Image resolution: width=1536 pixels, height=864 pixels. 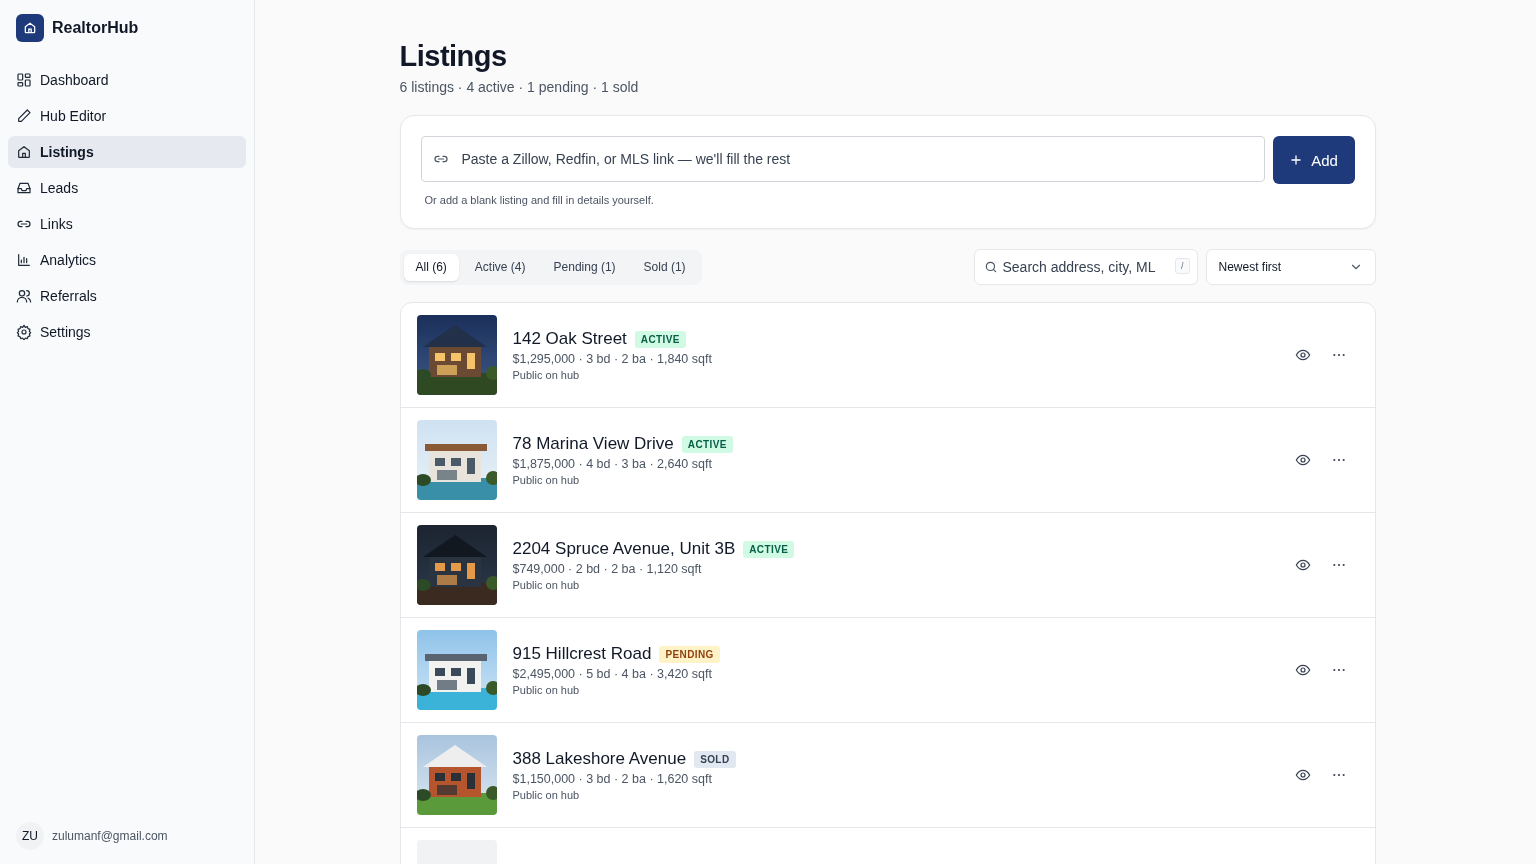 I want to click on nav-item: Settings, so click(x=127, y=332).